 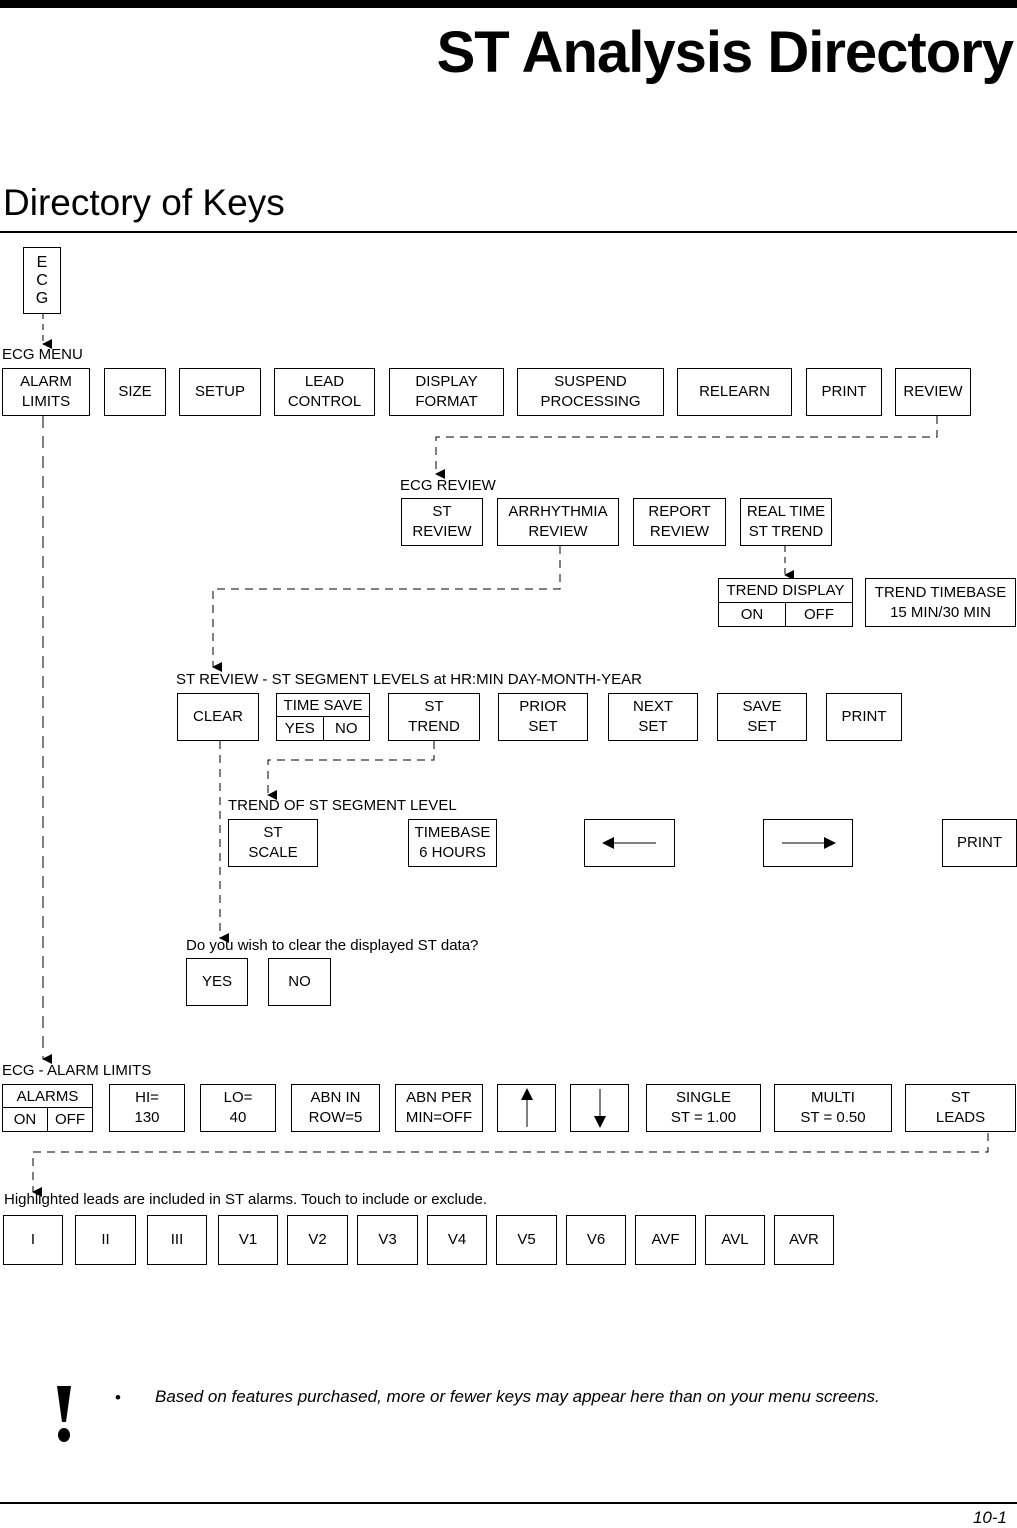 I want to click on alarm-limits-key: ALARM LIMITS, so click(x=46, y=392).